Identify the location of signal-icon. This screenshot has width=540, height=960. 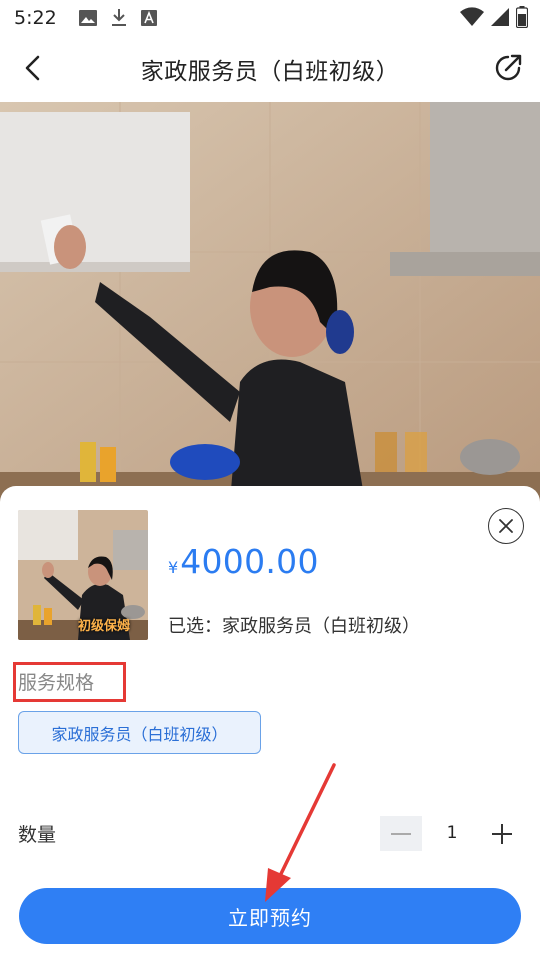
(500, 17).